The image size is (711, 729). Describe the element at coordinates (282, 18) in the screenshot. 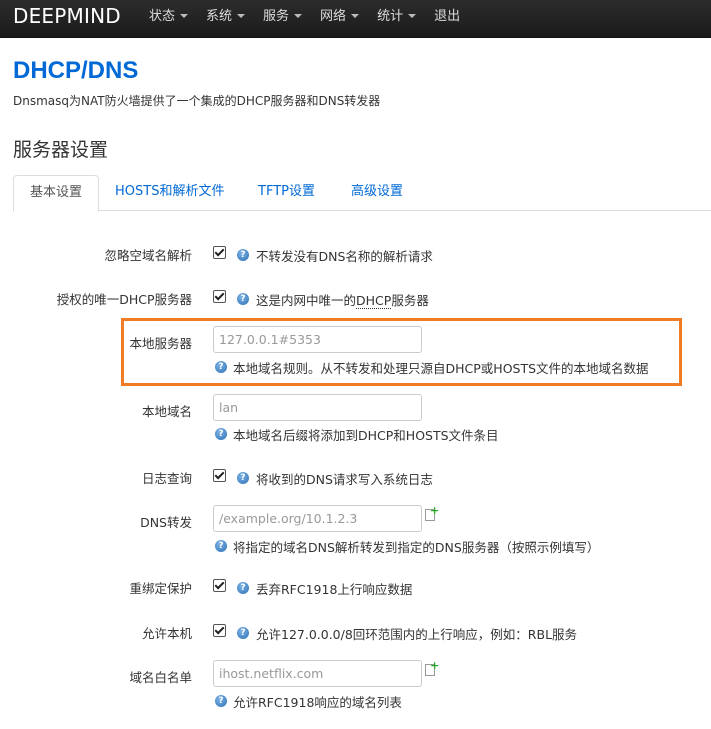

I see `nav-services: 服务` at that location.